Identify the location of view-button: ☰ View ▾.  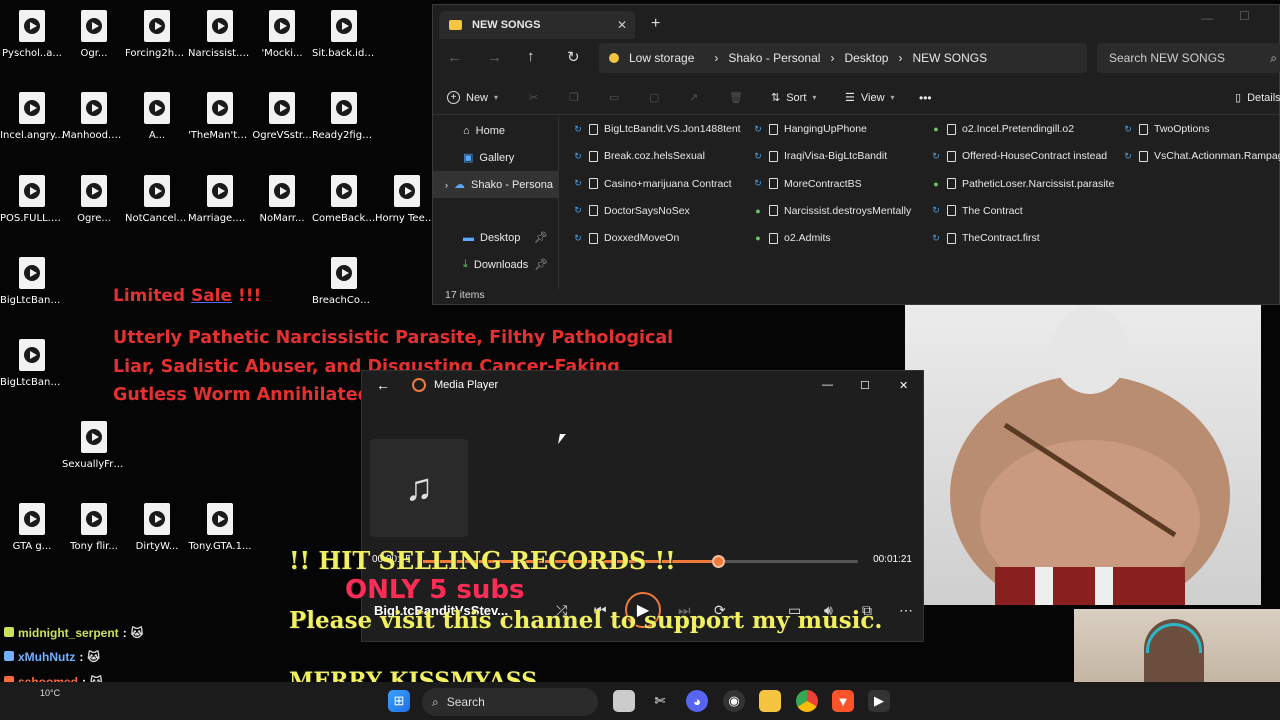
(870, 98).